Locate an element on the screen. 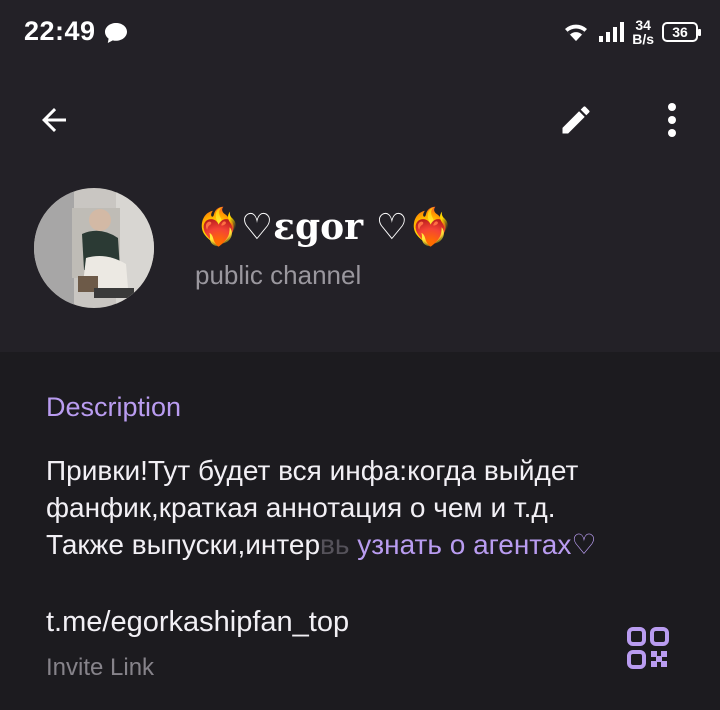 This screenshot has height=710, width=720. avatar-photo is located at coordinates (94, 248).